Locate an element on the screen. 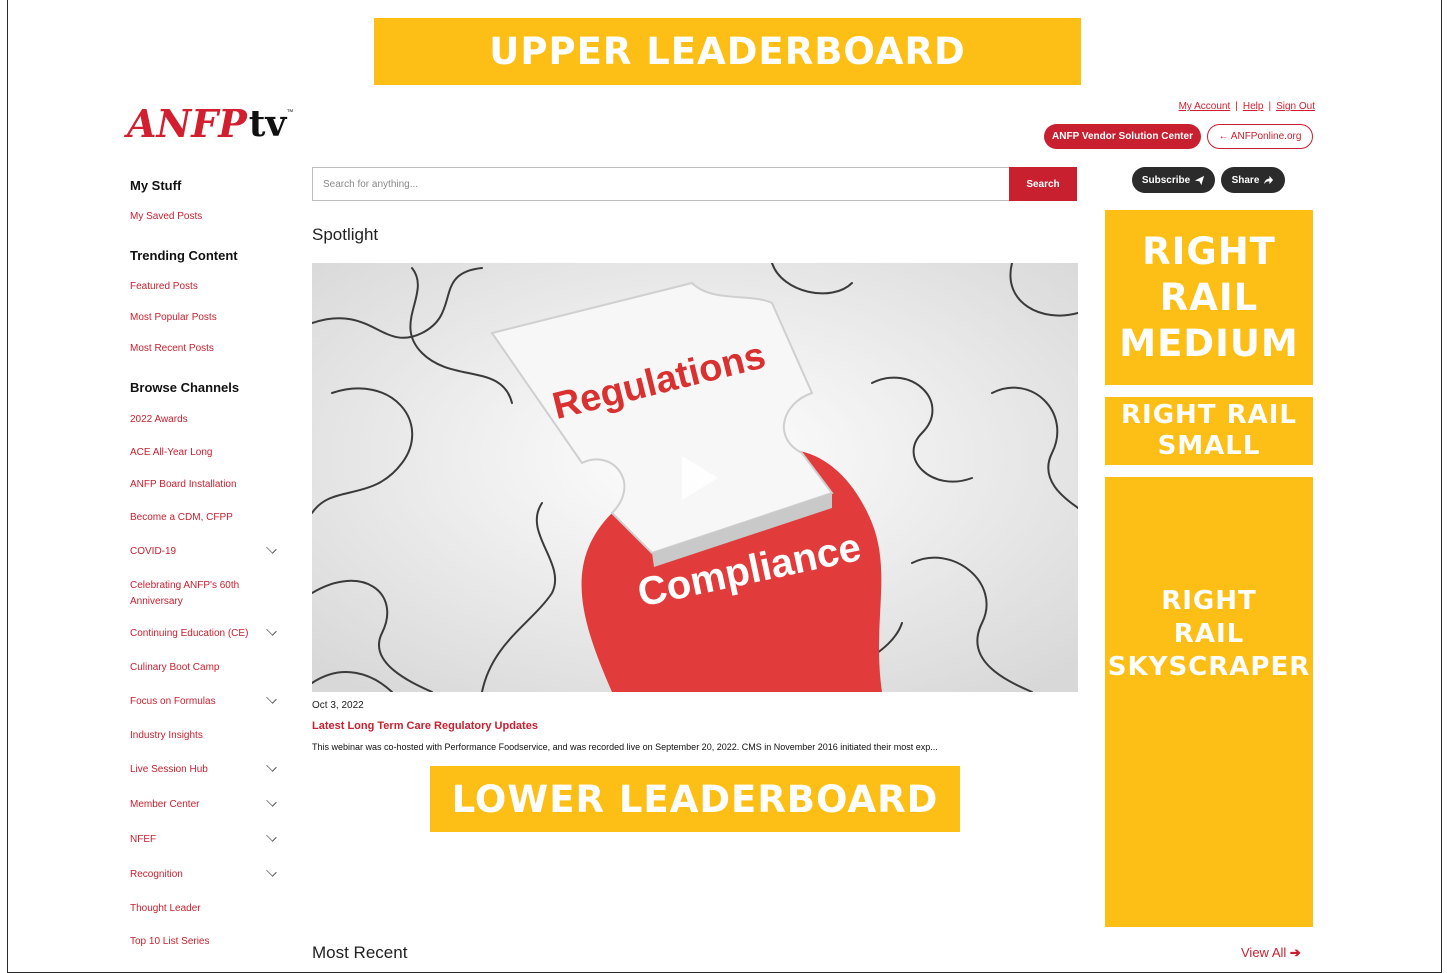 The image size is (1447, 973). sidebar-channel: Celebrating ANFP's 60th is located at coordinates (184, 586).